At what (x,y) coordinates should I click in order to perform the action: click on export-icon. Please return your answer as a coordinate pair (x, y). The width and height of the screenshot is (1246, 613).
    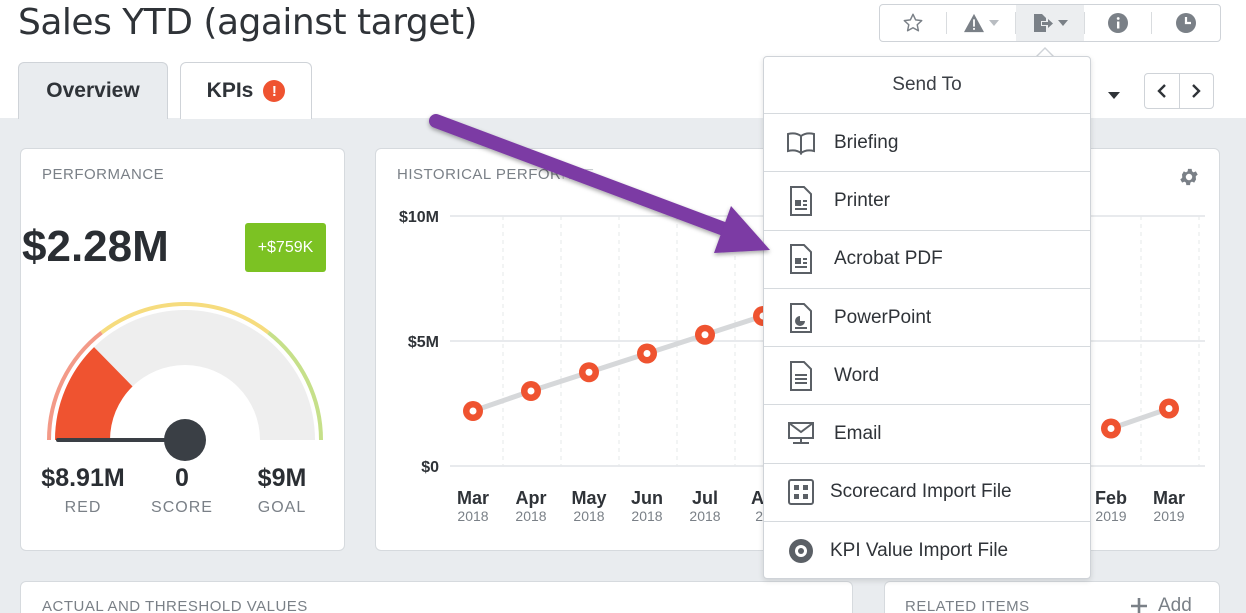
    Looking at the image, I should click on (1043, 23).